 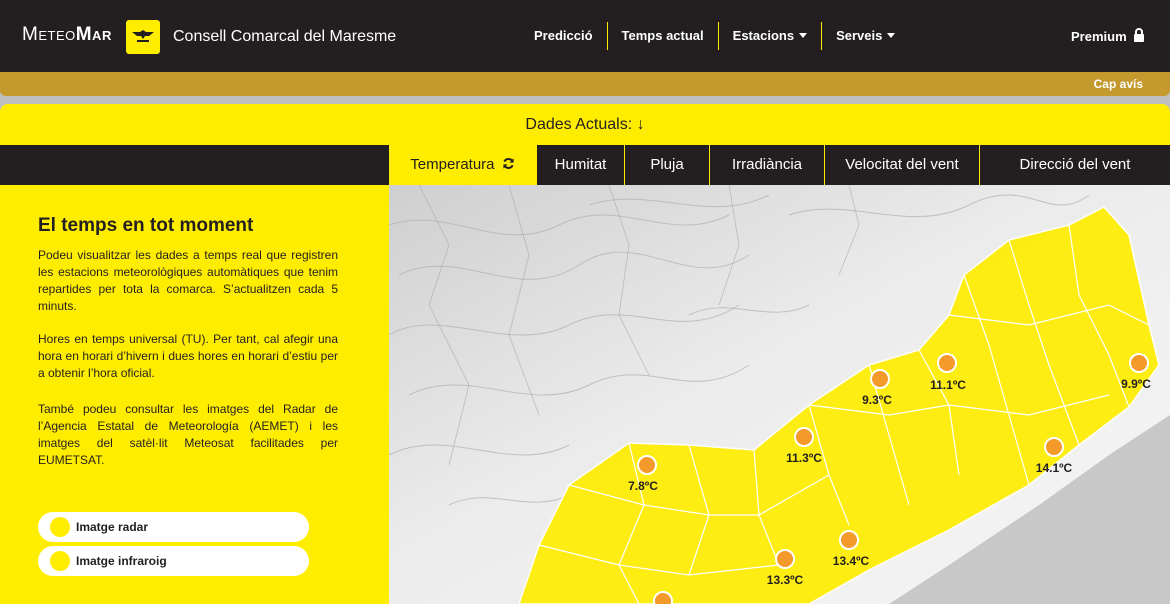 What do you see at coordinates (877, 400) in the screenshot?
I see `station-temperature: 9.3ºC` at bounding box center [877, 400].